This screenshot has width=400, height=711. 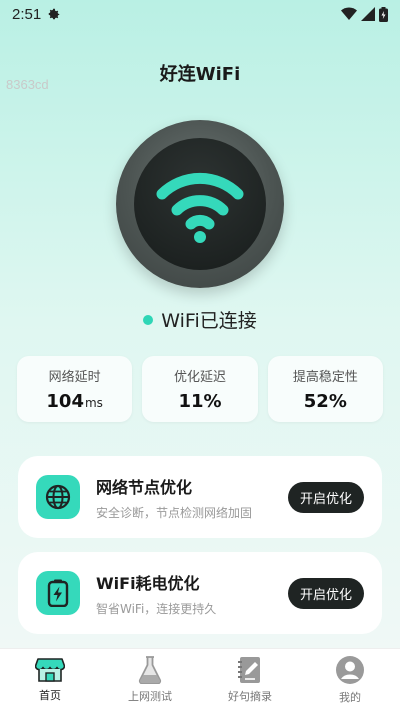 I want to click on wifi-hero-inner, so click(x=200, y=204).